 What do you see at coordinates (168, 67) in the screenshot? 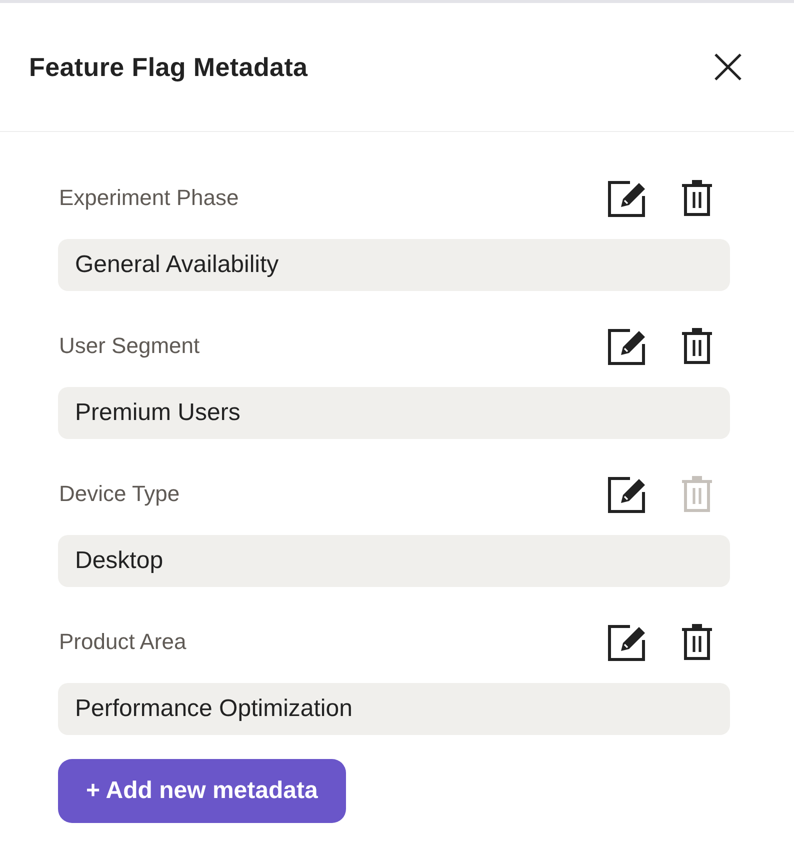
I see `panel-title: Feature Flag Metadata` at bounding box center [168, 67].